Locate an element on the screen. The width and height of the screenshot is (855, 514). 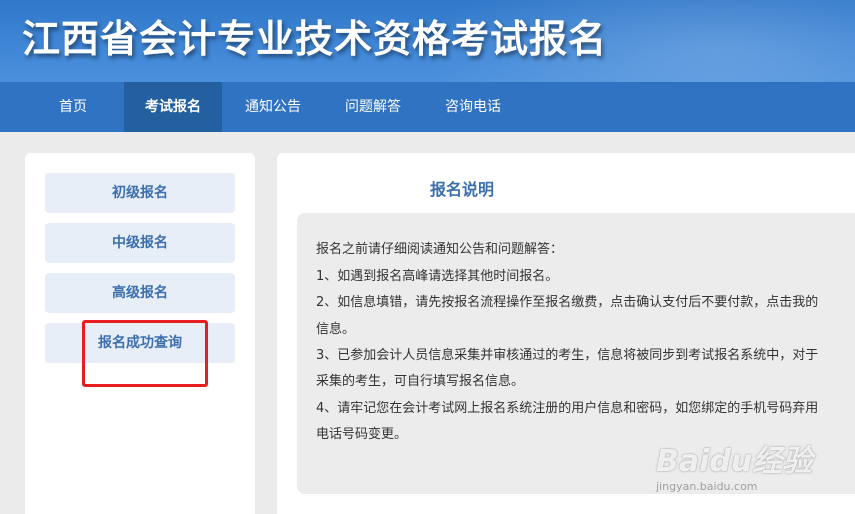
notice-line: 报名之前请仔细阅读通知公告和问题解答： is located at coordinates (440, 249).